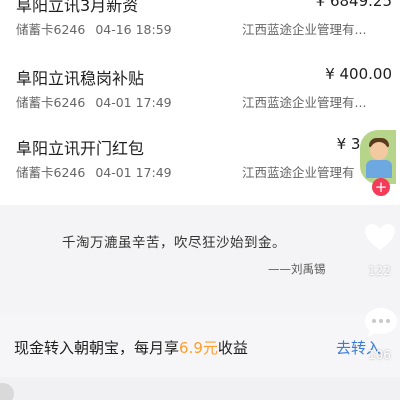  What do you see at coordinates (297, 269) in the screenshot?
I see `poem-author: ——刘禹锡` at bounding box center [297, 269].